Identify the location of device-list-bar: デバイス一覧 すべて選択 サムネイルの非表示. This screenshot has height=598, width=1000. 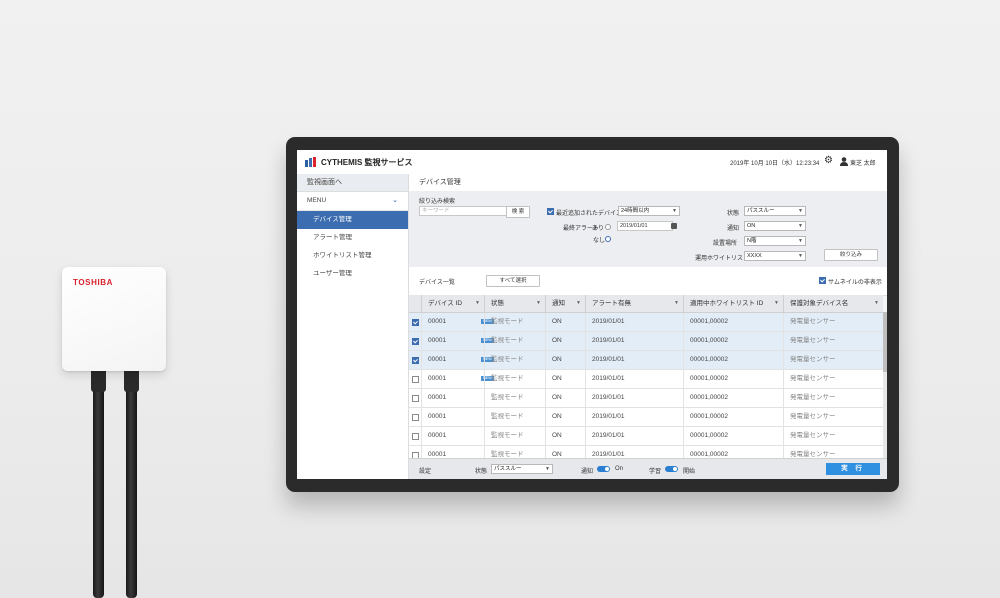
(648, 281).